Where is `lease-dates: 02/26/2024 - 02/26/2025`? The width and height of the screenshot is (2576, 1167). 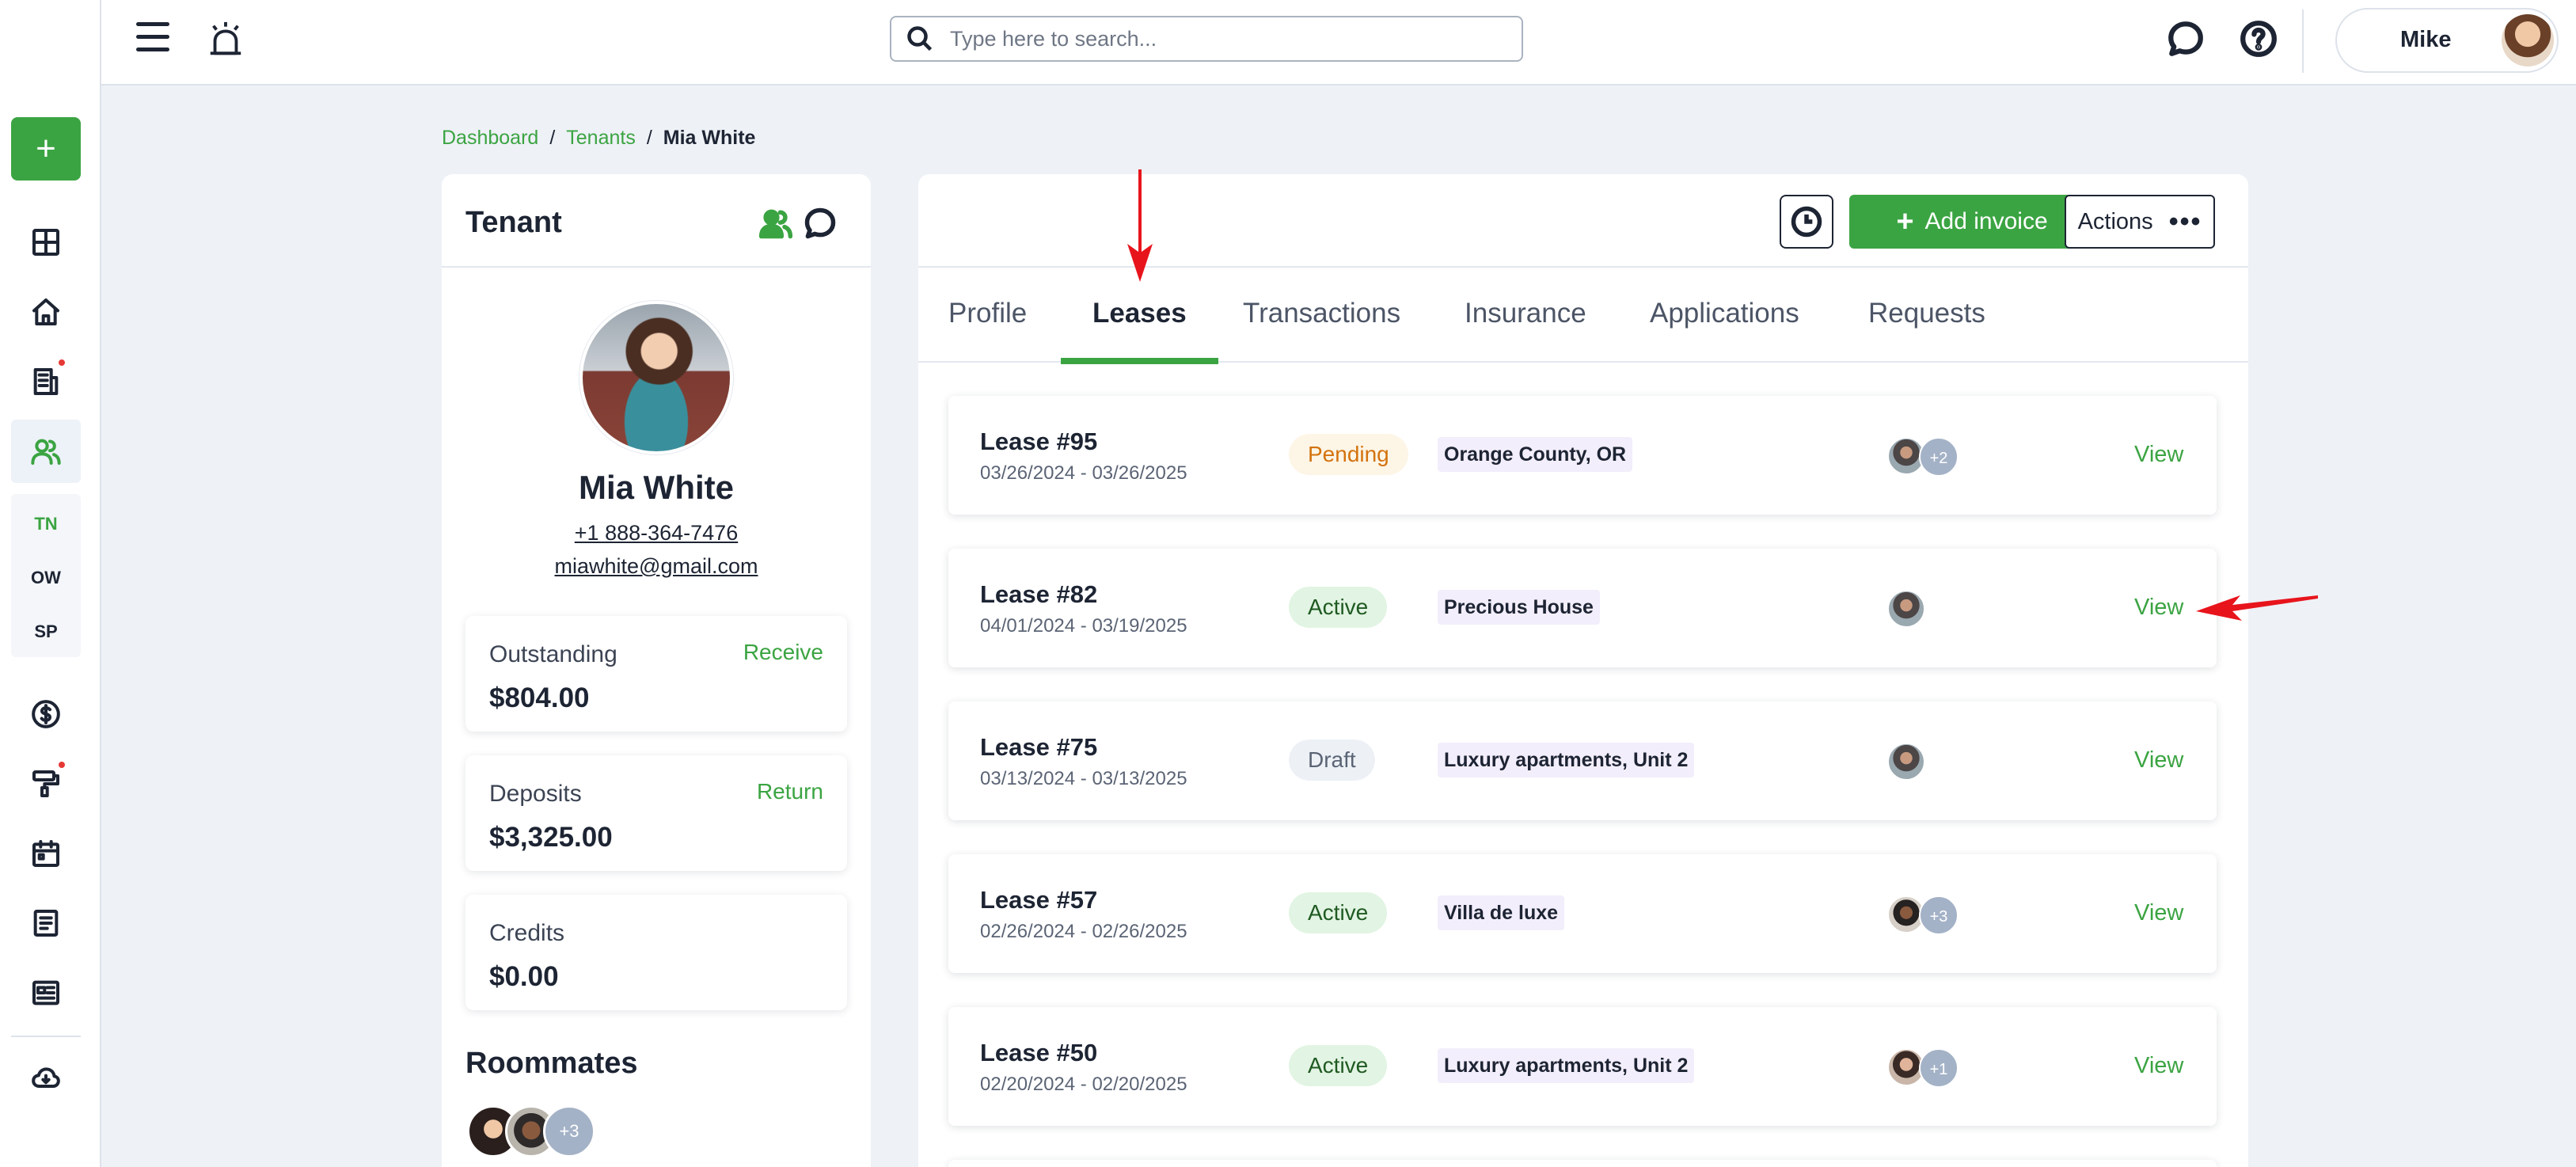
lease-dates: 02/26/2024 - 02/26/2025 is located at coordinates (1083, 931).